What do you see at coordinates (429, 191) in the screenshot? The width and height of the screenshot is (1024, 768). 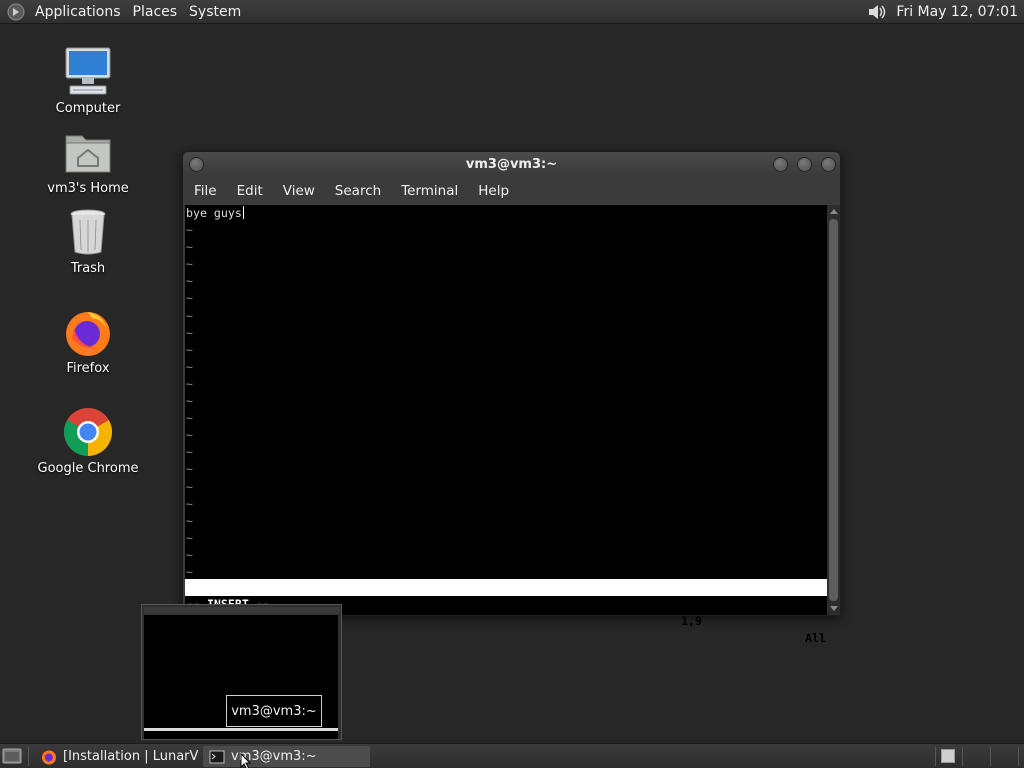 I see `menu-terminal: Terminal` at bounding box center [429, 191].